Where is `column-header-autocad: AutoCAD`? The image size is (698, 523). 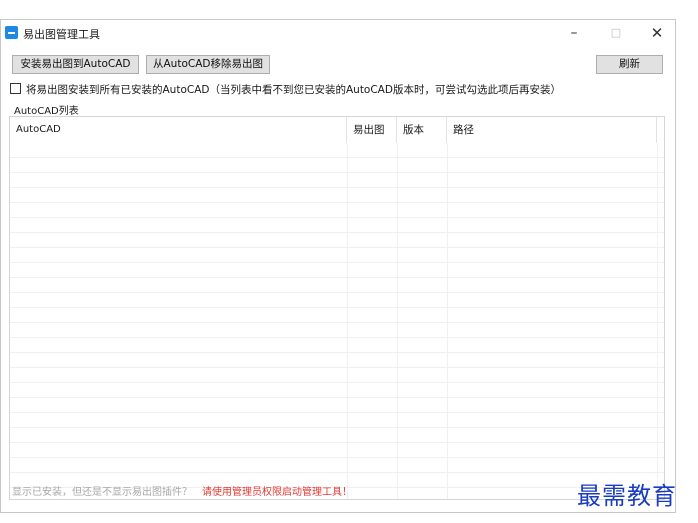
column-header-autocad: AutoCAD is located at coordinates (178, 130).